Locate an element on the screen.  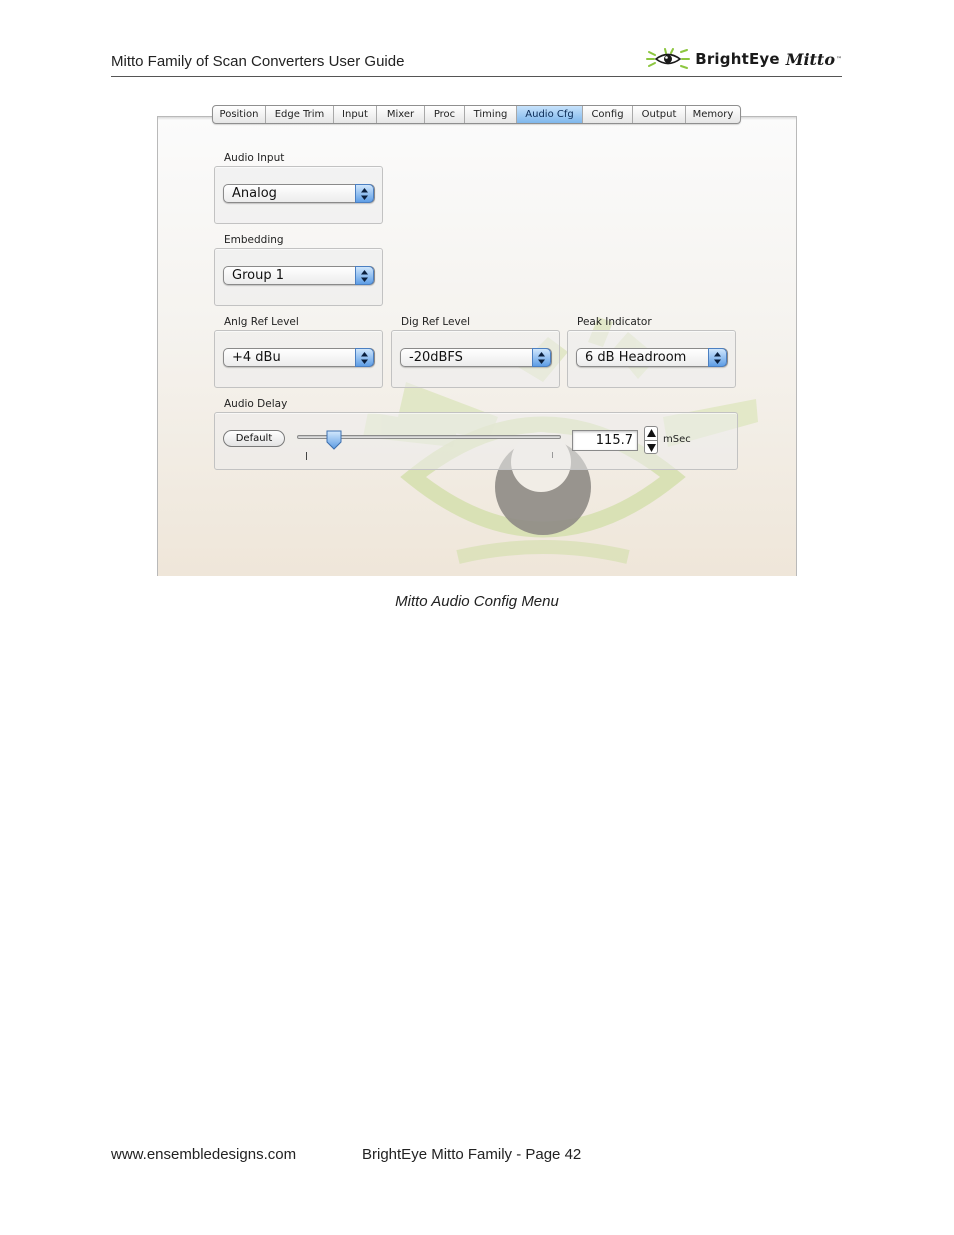
audio-delay-label: Audio Delay is located at coordinates (256, 404).